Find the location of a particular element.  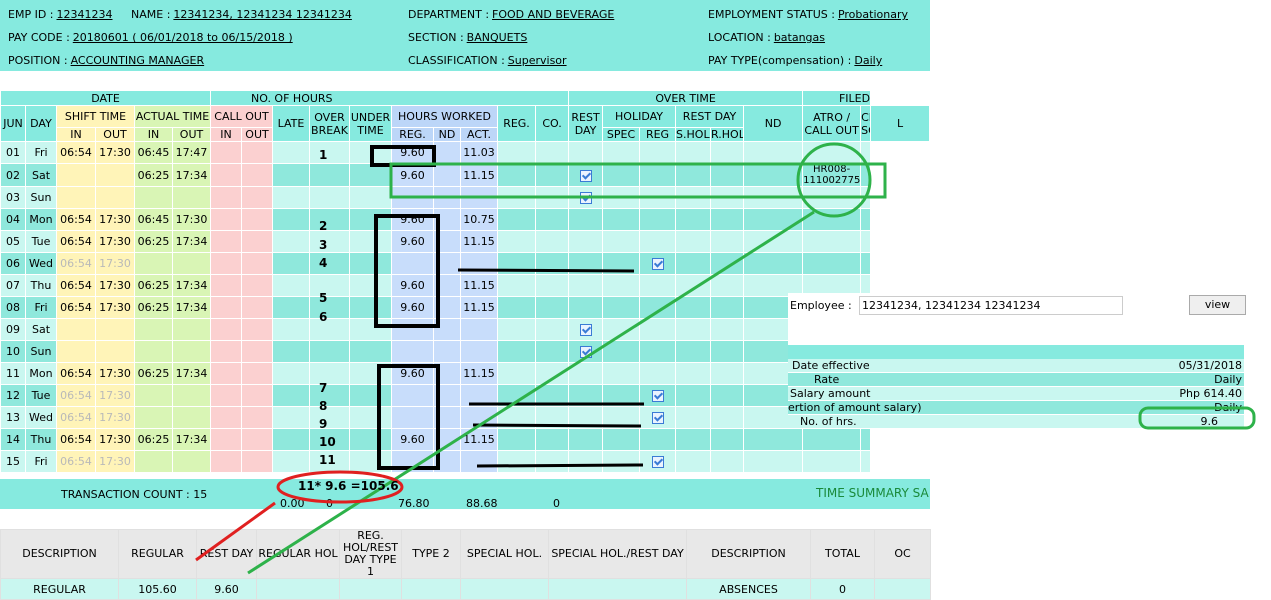

green-circle-atro is located at coordinates (834, 180).